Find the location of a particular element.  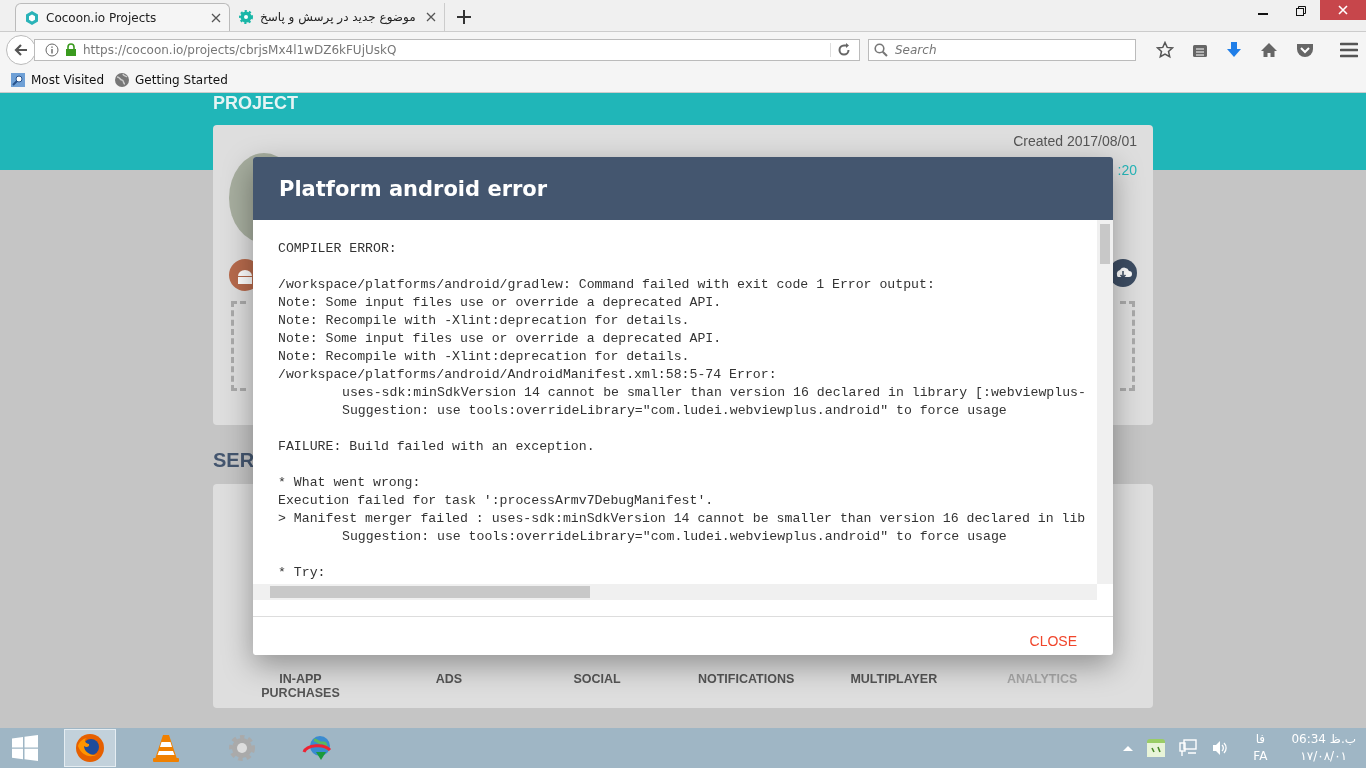

lock-icon is located at coordinates (71, 49).